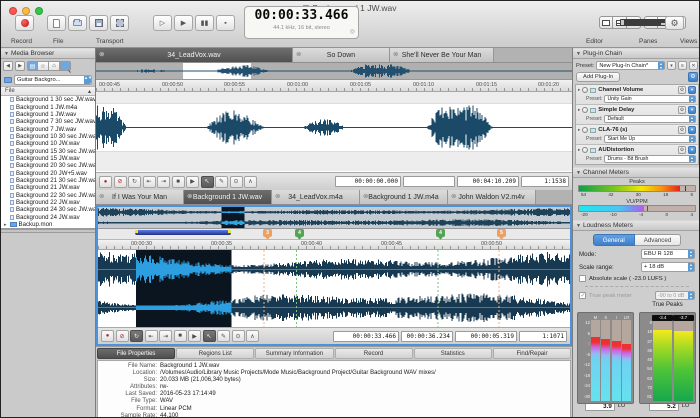 The height and width of the screenshot is (418, 700). I want to click on record-button, so click(24, 23).